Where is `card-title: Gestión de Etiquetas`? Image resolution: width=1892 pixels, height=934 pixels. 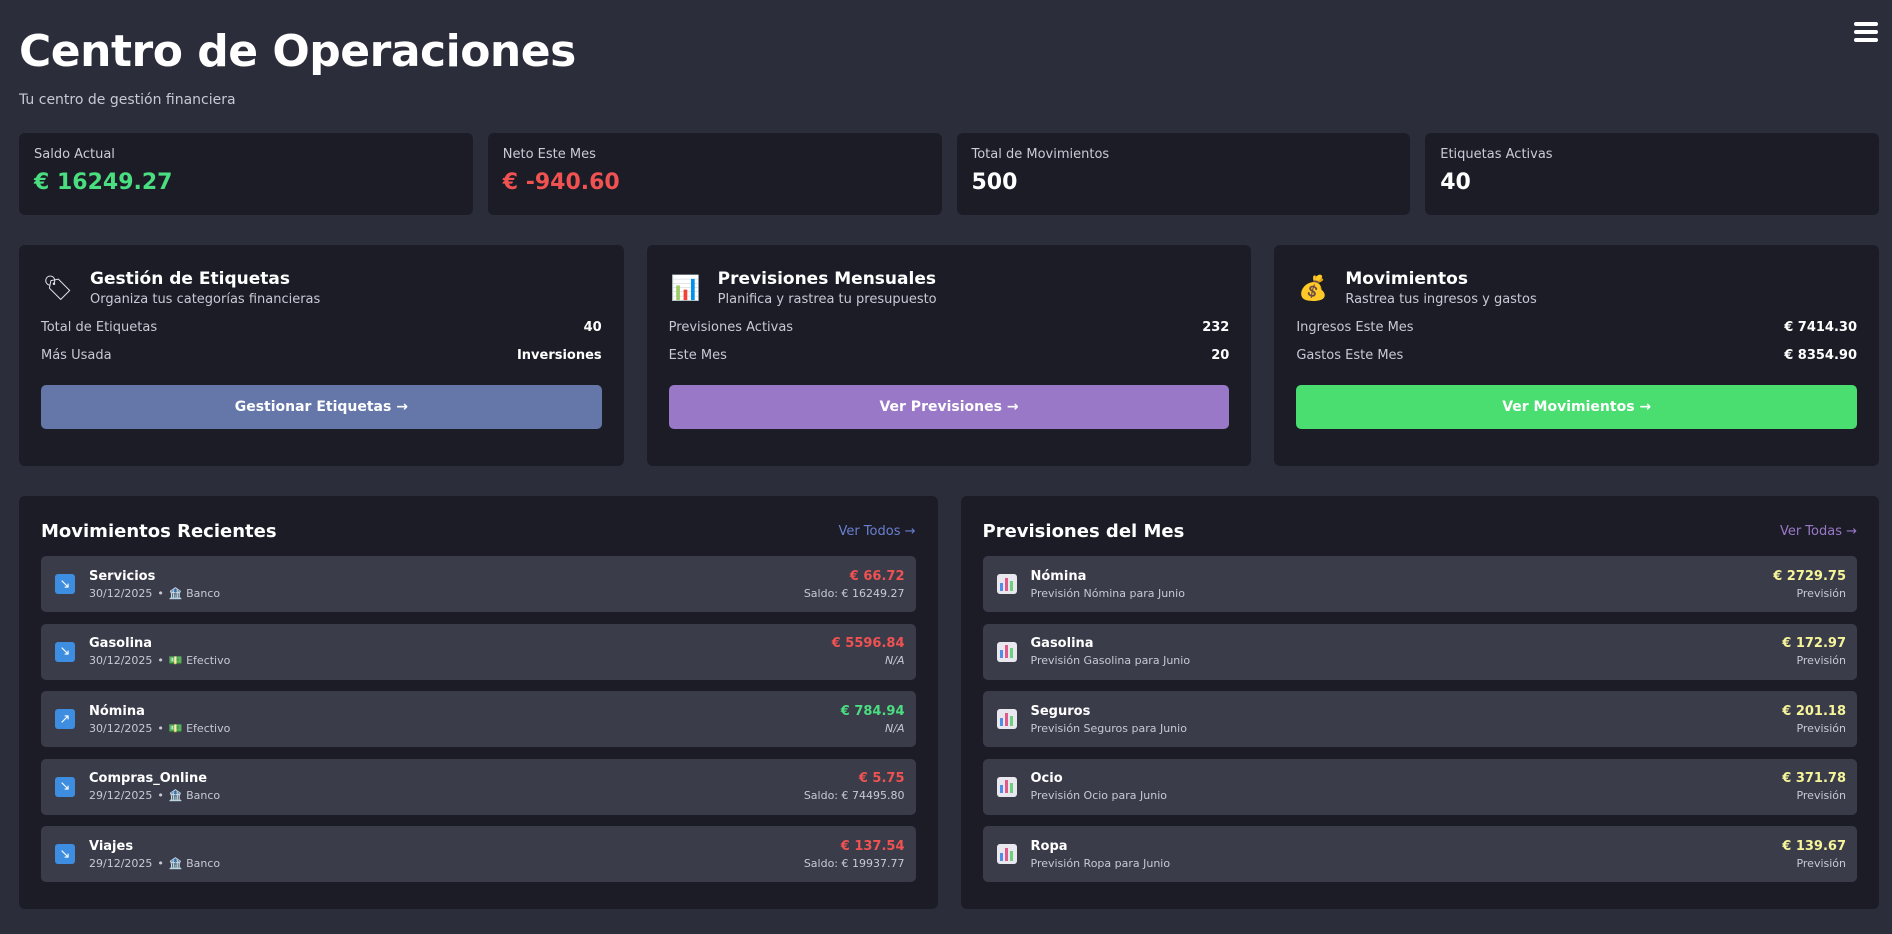 card-title: Gestión de Etiquetas is located at coordinates (190, 279).